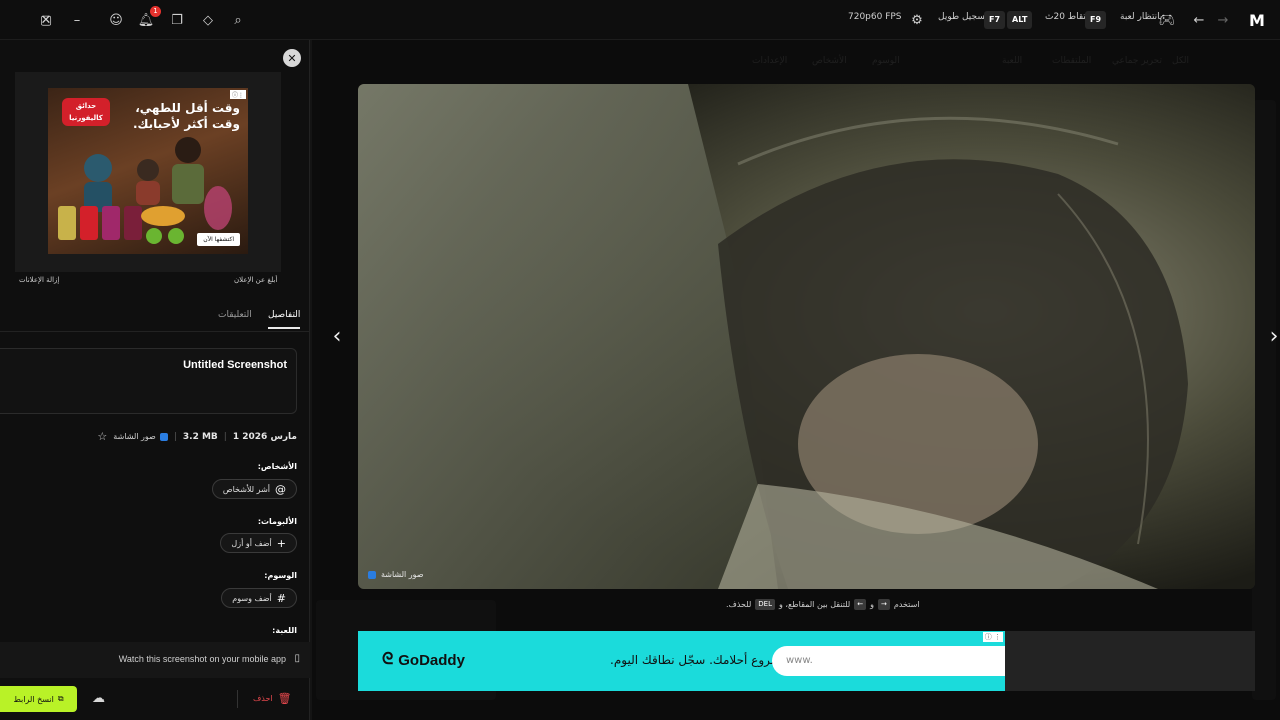 The image size is (1280, 720). What do you see at coordinates (155, 11) in the screenshot?
I see `notification-count-badge: 1` at bounding box center [155, 11].